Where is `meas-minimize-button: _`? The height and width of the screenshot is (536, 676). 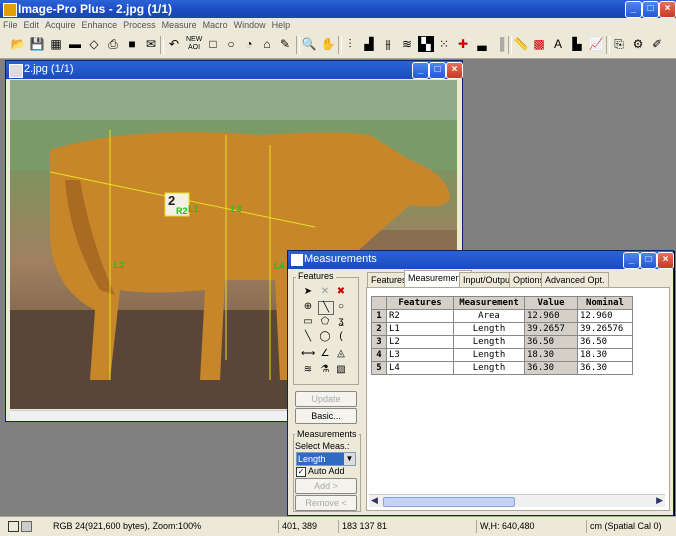 meas-minimize-button: _ is located at coordinates (631, 260).